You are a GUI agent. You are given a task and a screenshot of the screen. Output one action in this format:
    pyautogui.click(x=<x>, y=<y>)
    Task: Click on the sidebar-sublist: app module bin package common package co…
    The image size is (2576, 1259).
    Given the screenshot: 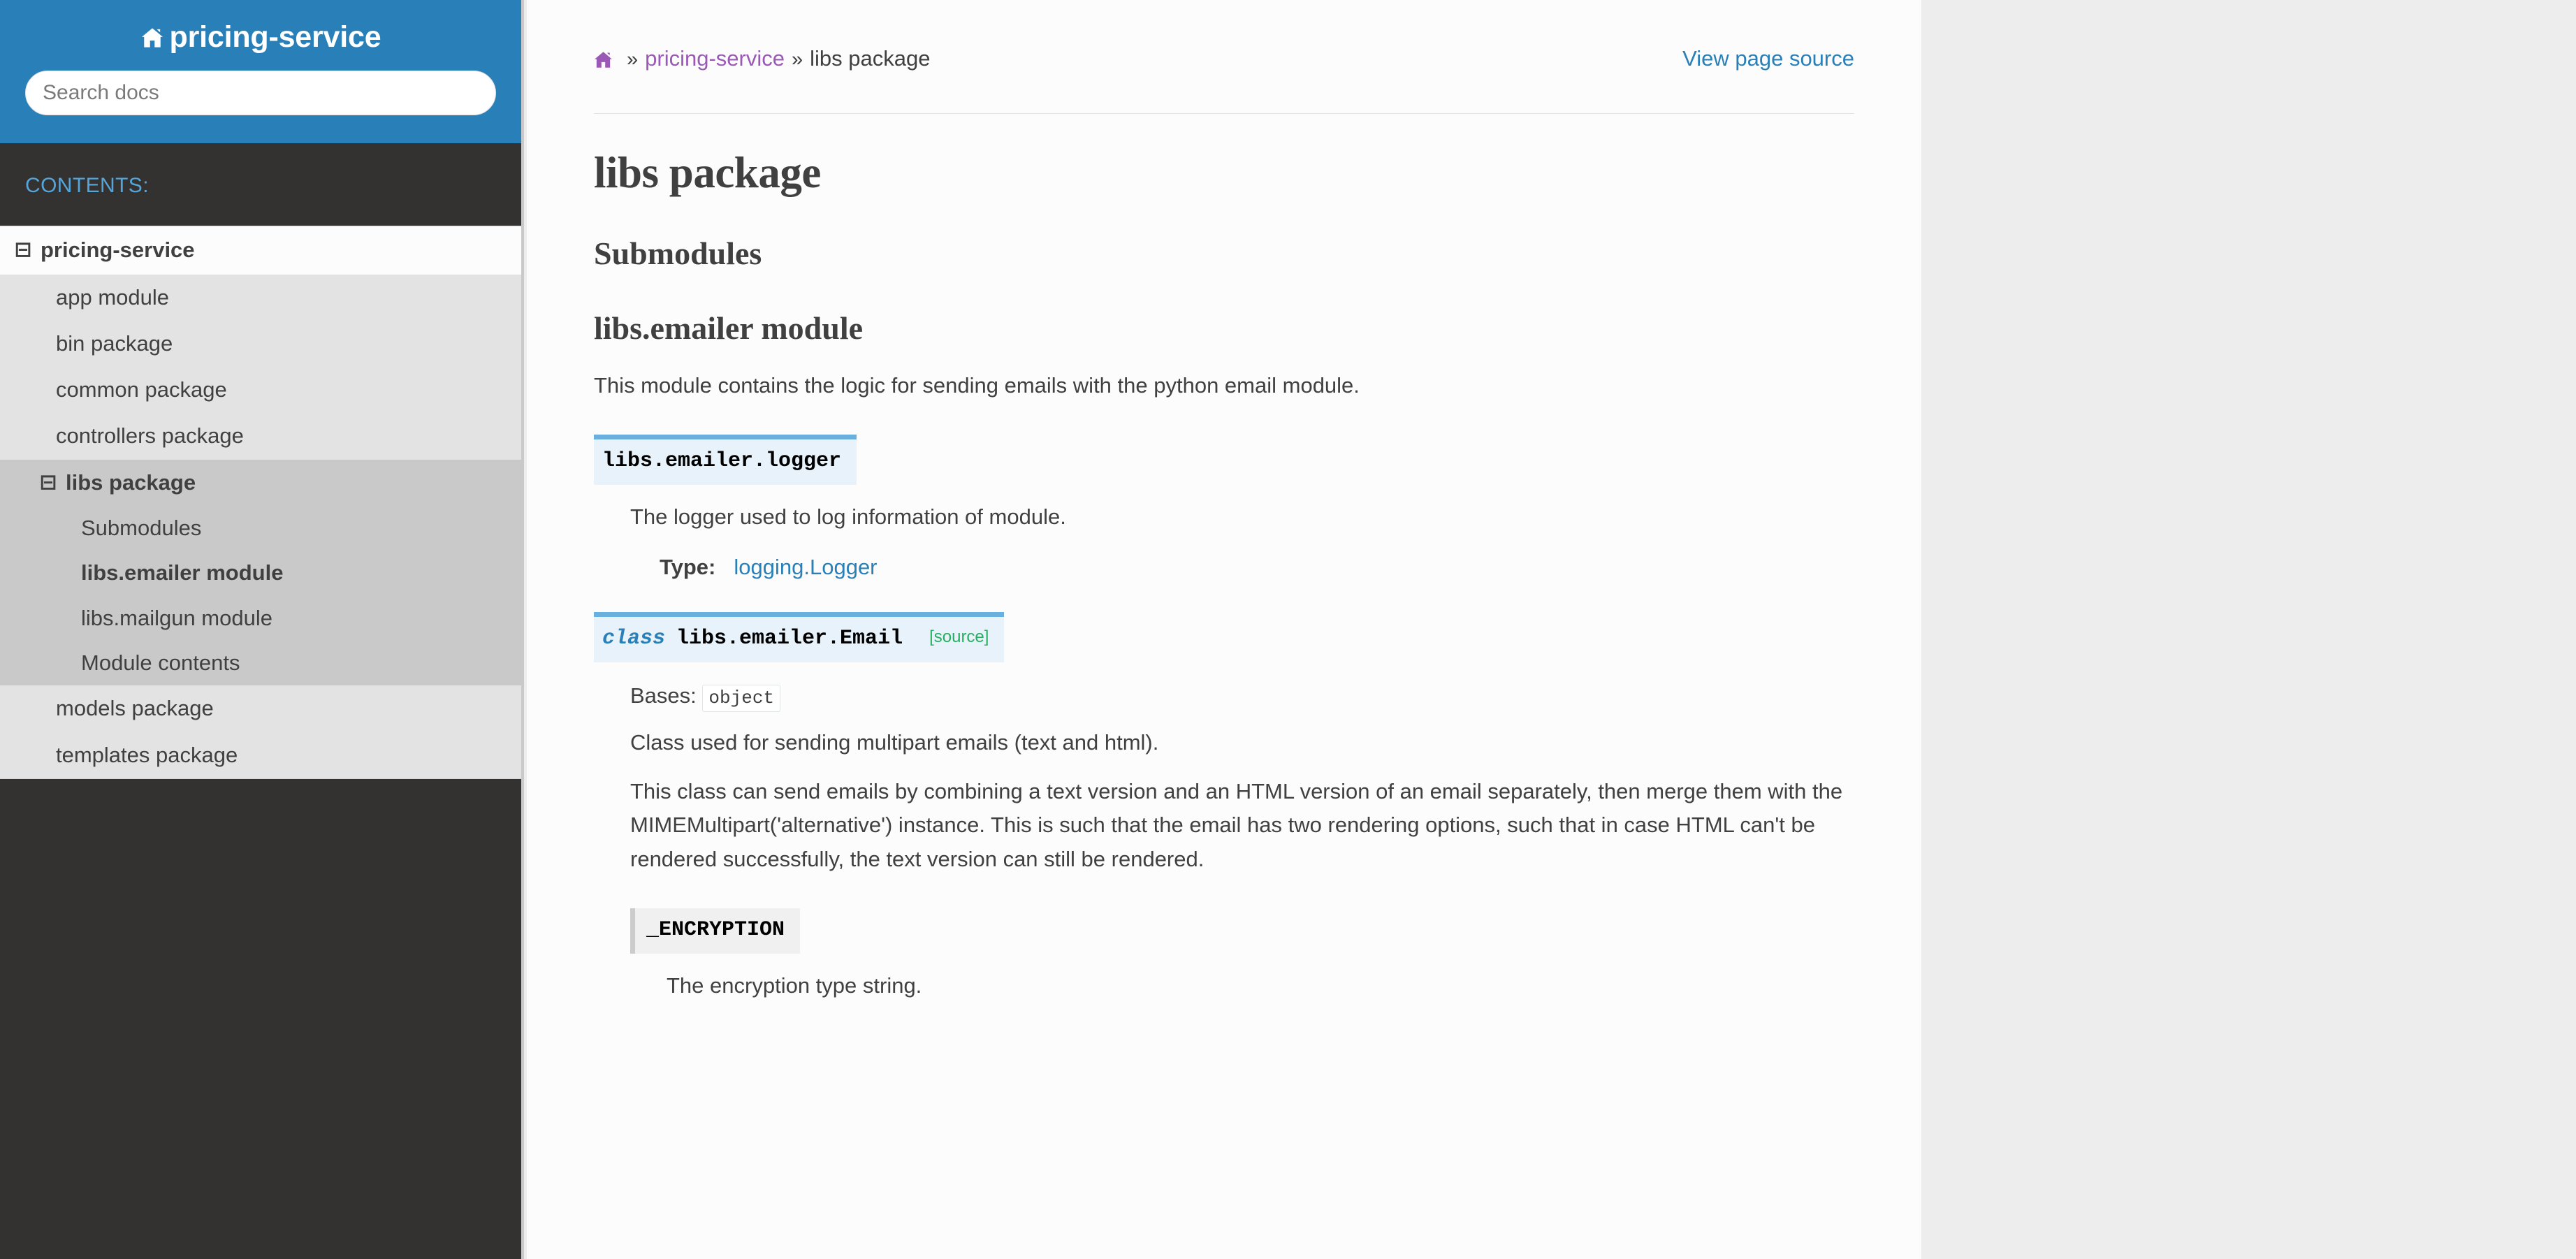 What is the action you would take?
    pyautogui.click(x=260, y=526)
    